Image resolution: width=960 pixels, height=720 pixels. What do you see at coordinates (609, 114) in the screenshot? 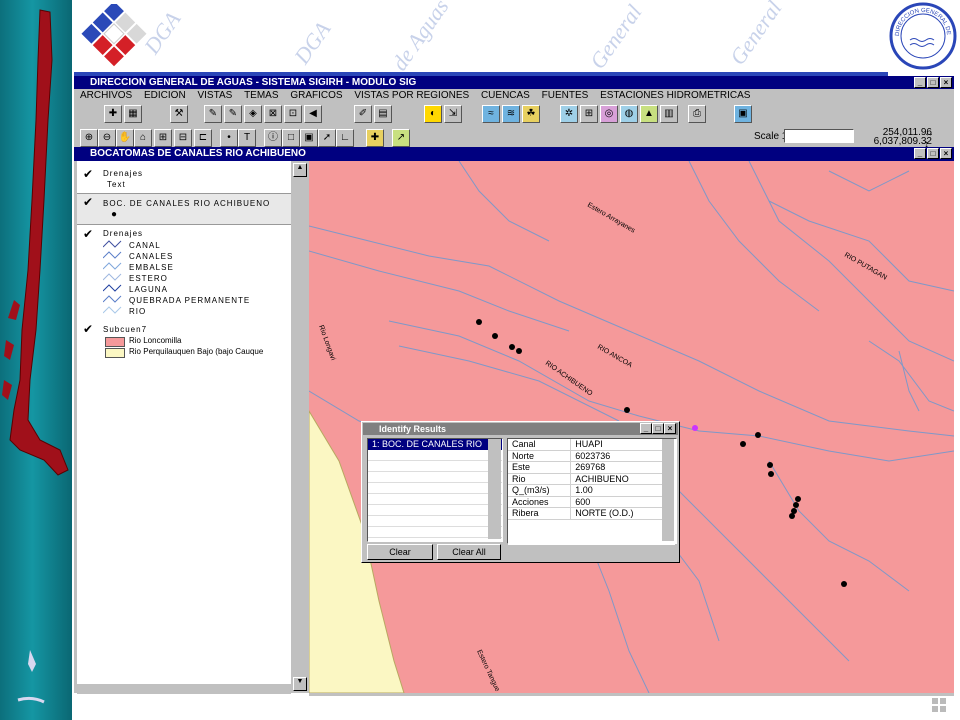
I see `estacion-button-3: ◎` at bounding box center [609, 114].